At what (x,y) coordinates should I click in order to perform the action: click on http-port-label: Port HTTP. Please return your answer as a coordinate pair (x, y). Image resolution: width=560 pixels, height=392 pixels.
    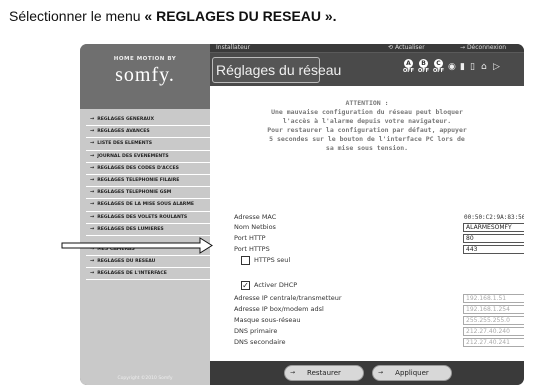
    Looking at the image, I should click on (250, 238).